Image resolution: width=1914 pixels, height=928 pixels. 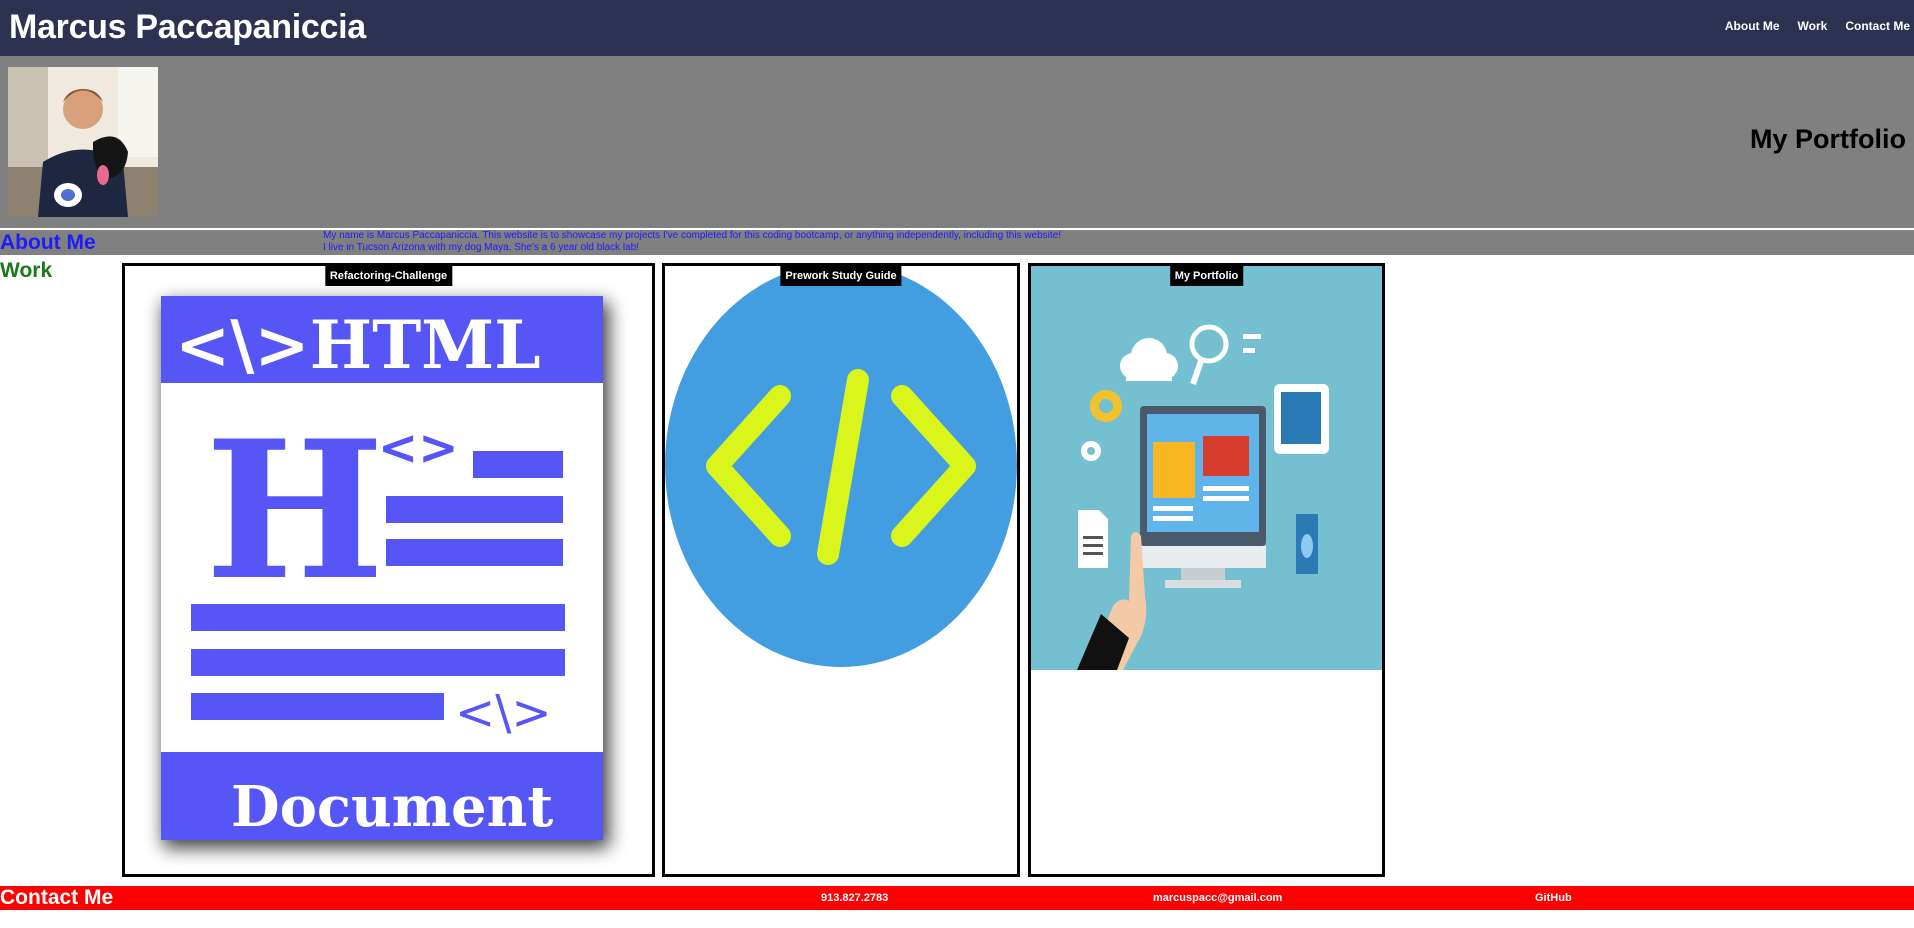 What do you see at coordinates (1813, 26) in the screenshot?
I see `nav-link-work: Work` at bounding box center [1813, 26].